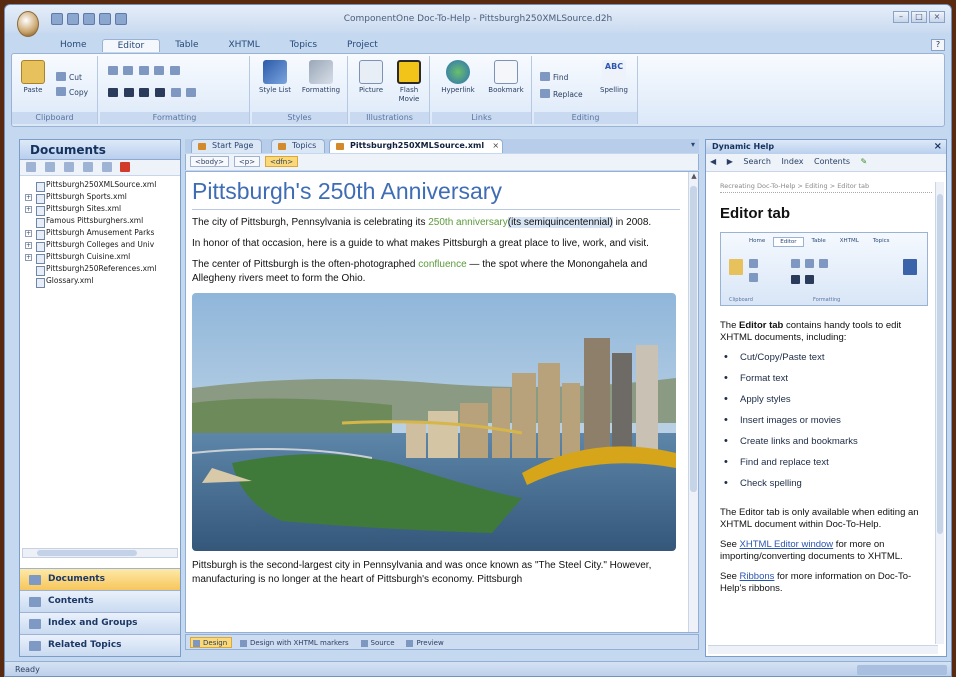 This screenshot has width=956, height=677. Describe the element at coordinates (295, 643) in the screenshot. I see `view-design-markers: Design with XHTML markers` at that location.